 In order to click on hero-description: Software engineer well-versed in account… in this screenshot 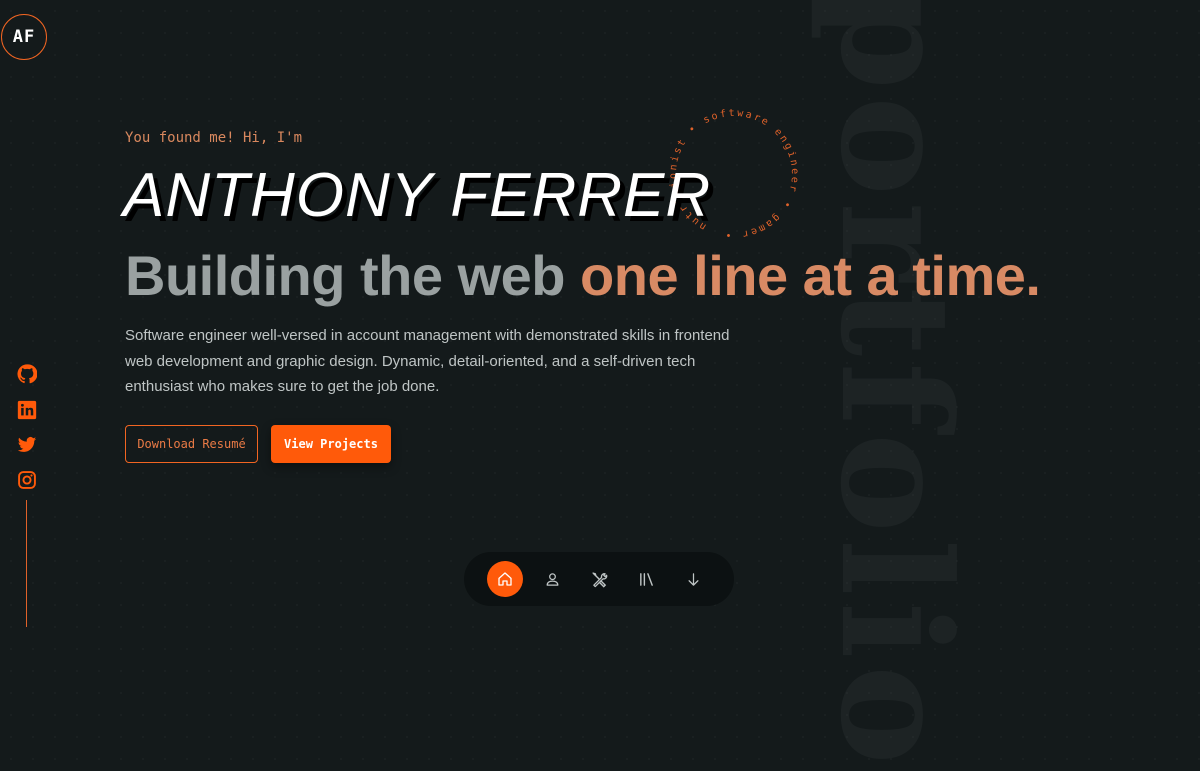, I will do `click(427, 361)`.